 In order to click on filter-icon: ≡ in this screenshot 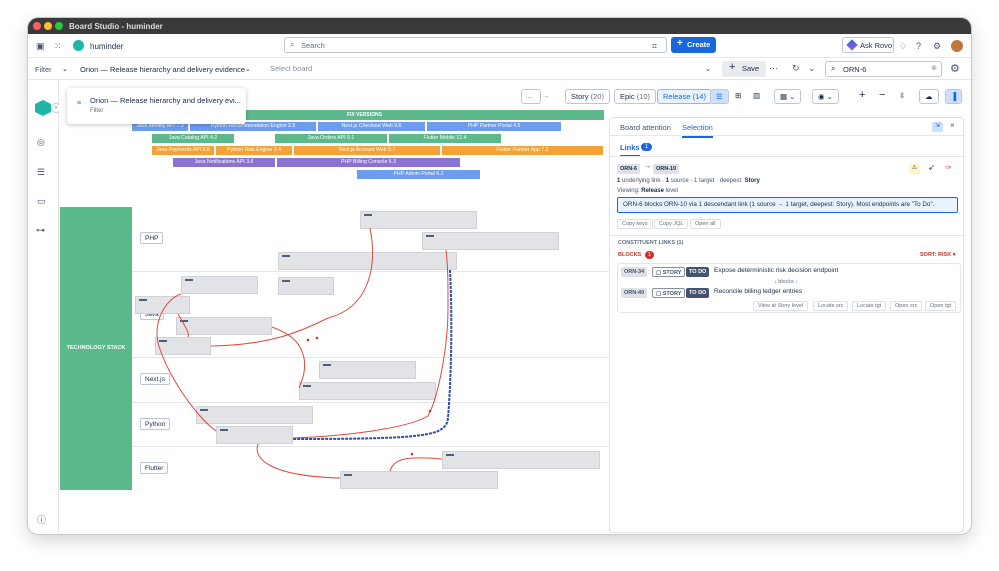, I will do `click(79, 103)`.